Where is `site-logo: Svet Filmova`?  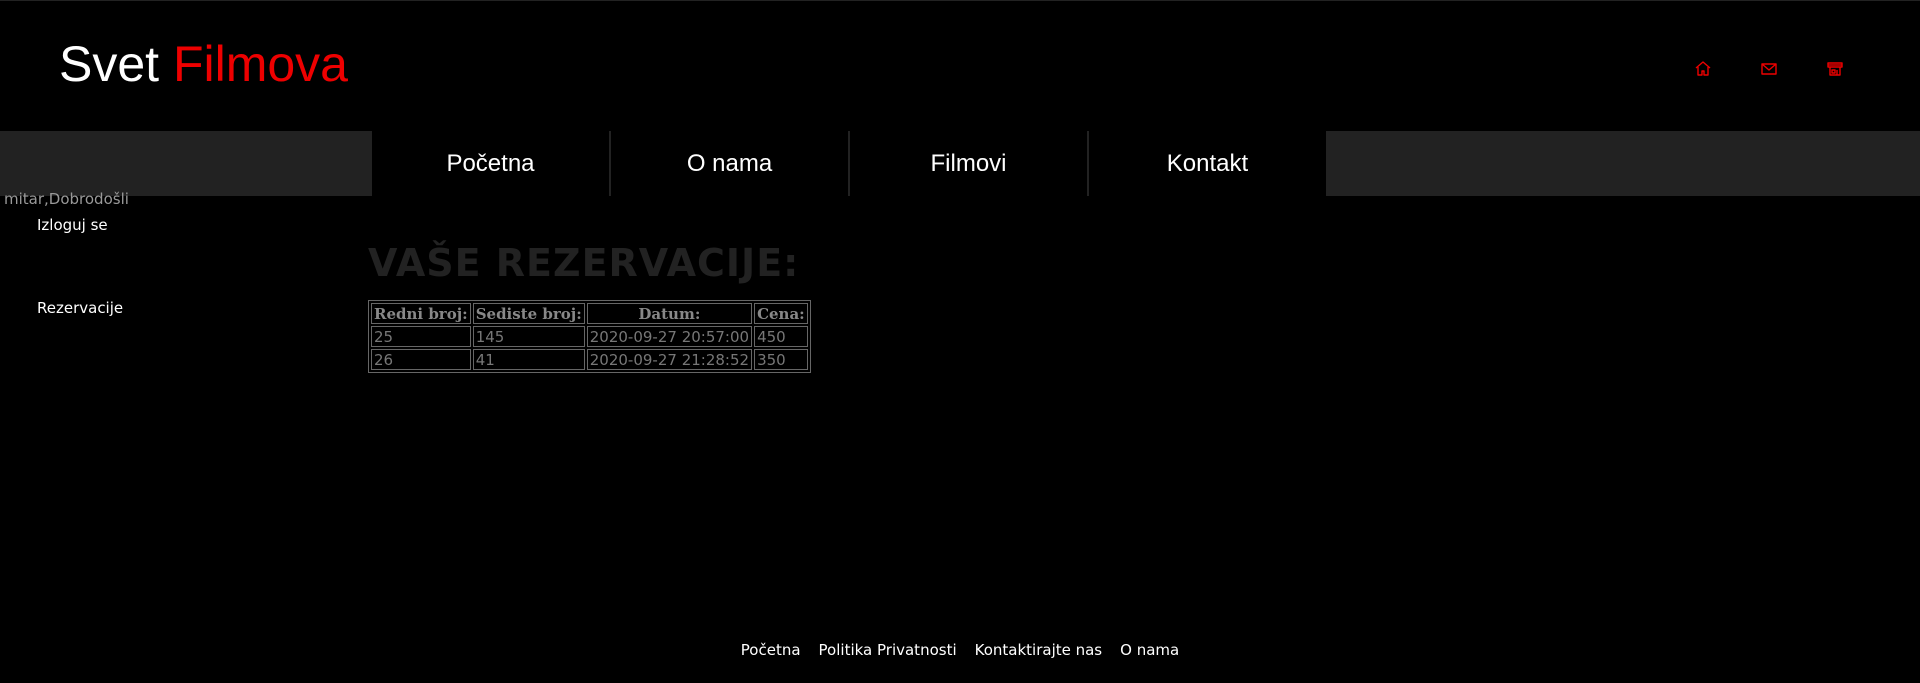
site-logo: Svet Filmova is located at coordinates (203, 64).